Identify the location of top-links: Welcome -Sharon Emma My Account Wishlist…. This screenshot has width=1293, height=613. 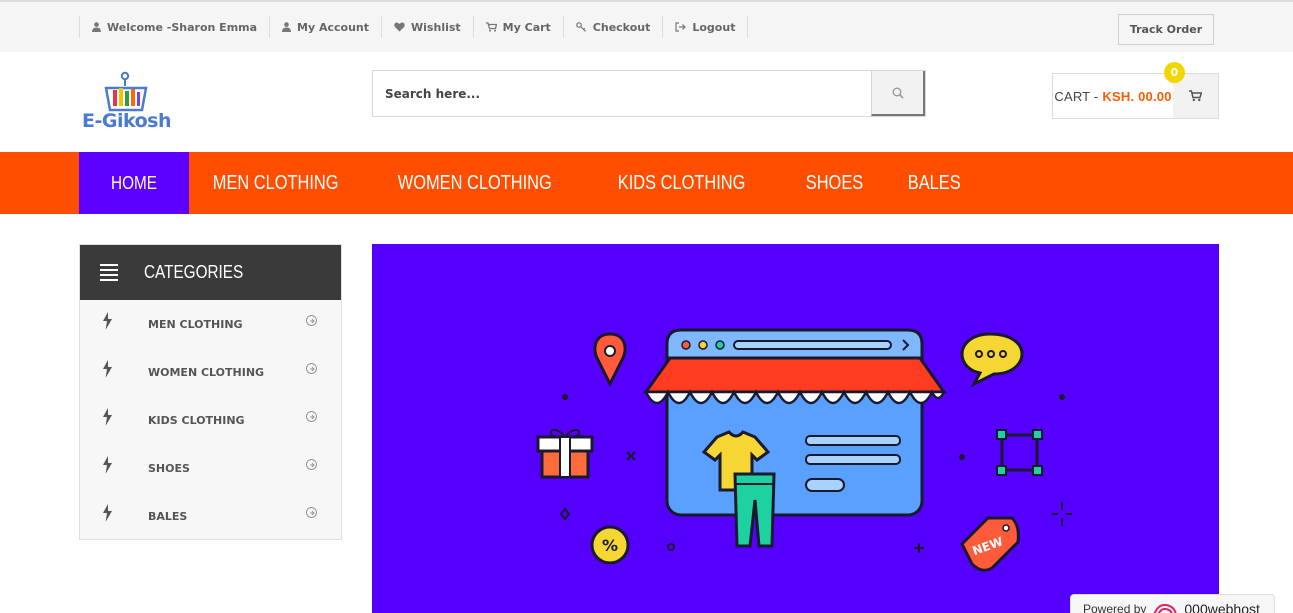
(414, 27).